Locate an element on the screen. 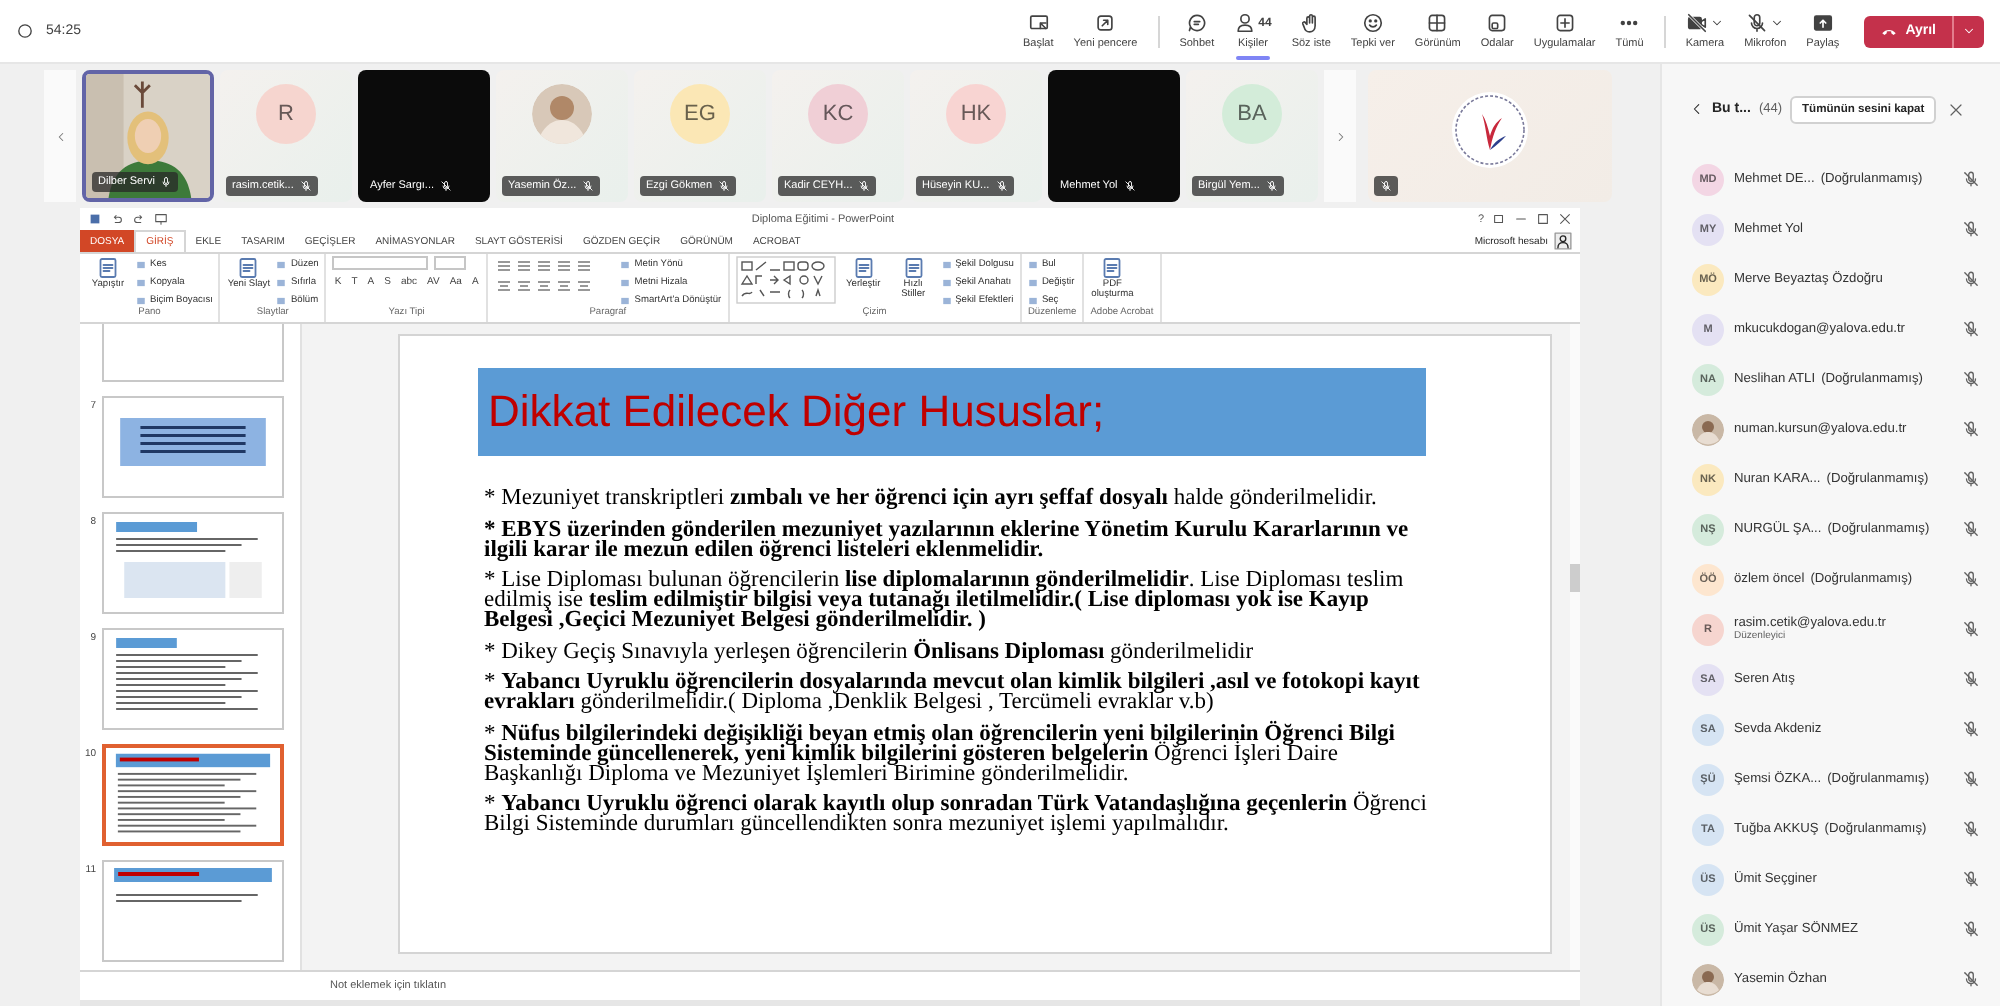  grid-icon is located at coordinates (1437, 23).